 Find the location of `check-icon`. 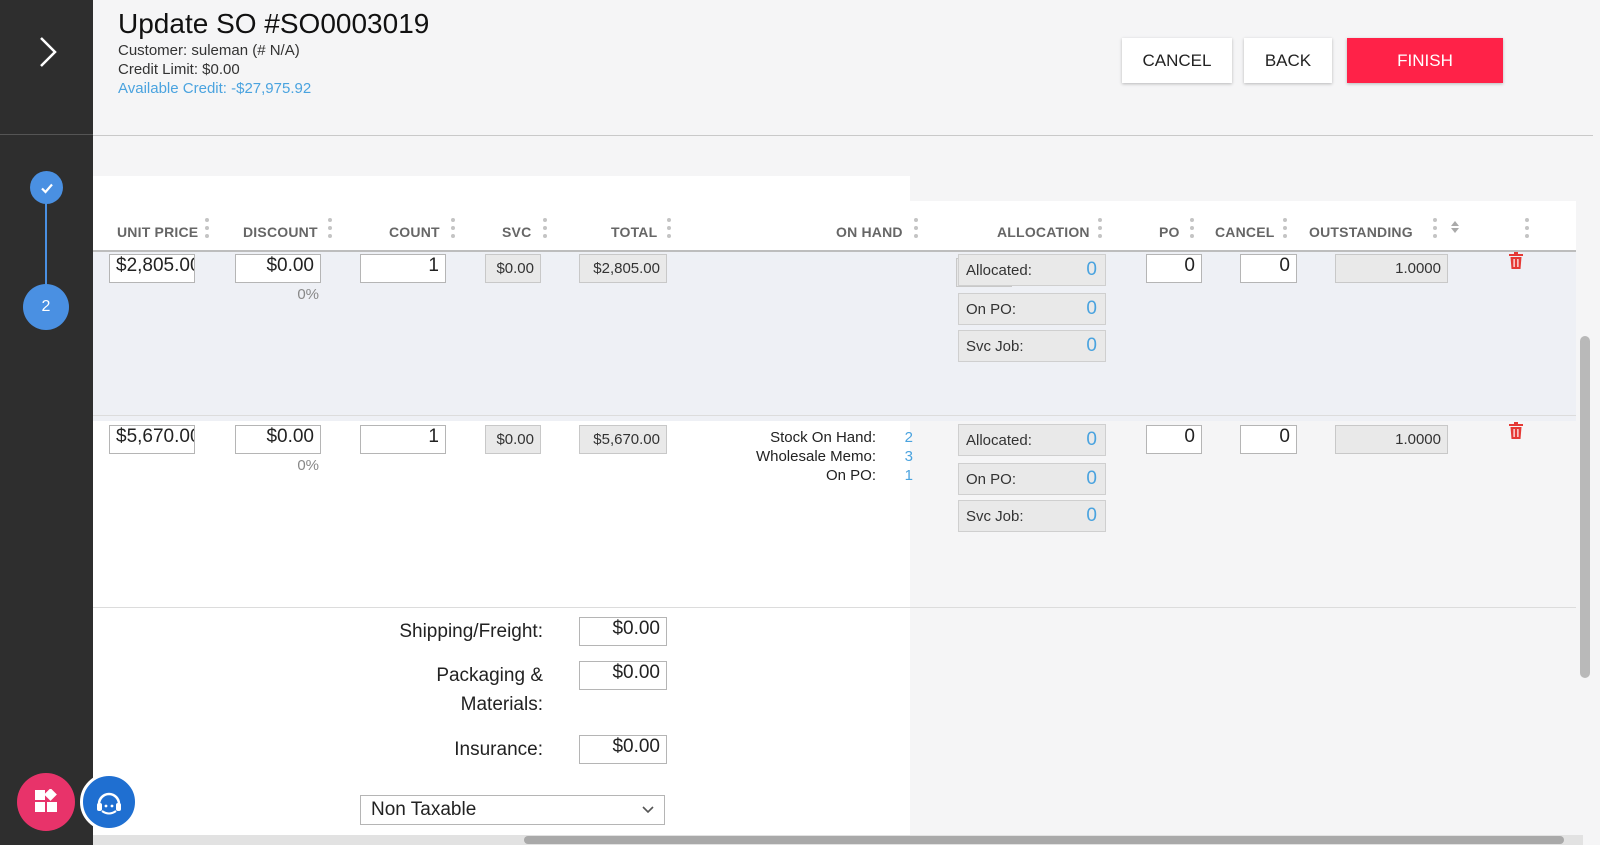

check-icon is located at coordinates (46, 188).